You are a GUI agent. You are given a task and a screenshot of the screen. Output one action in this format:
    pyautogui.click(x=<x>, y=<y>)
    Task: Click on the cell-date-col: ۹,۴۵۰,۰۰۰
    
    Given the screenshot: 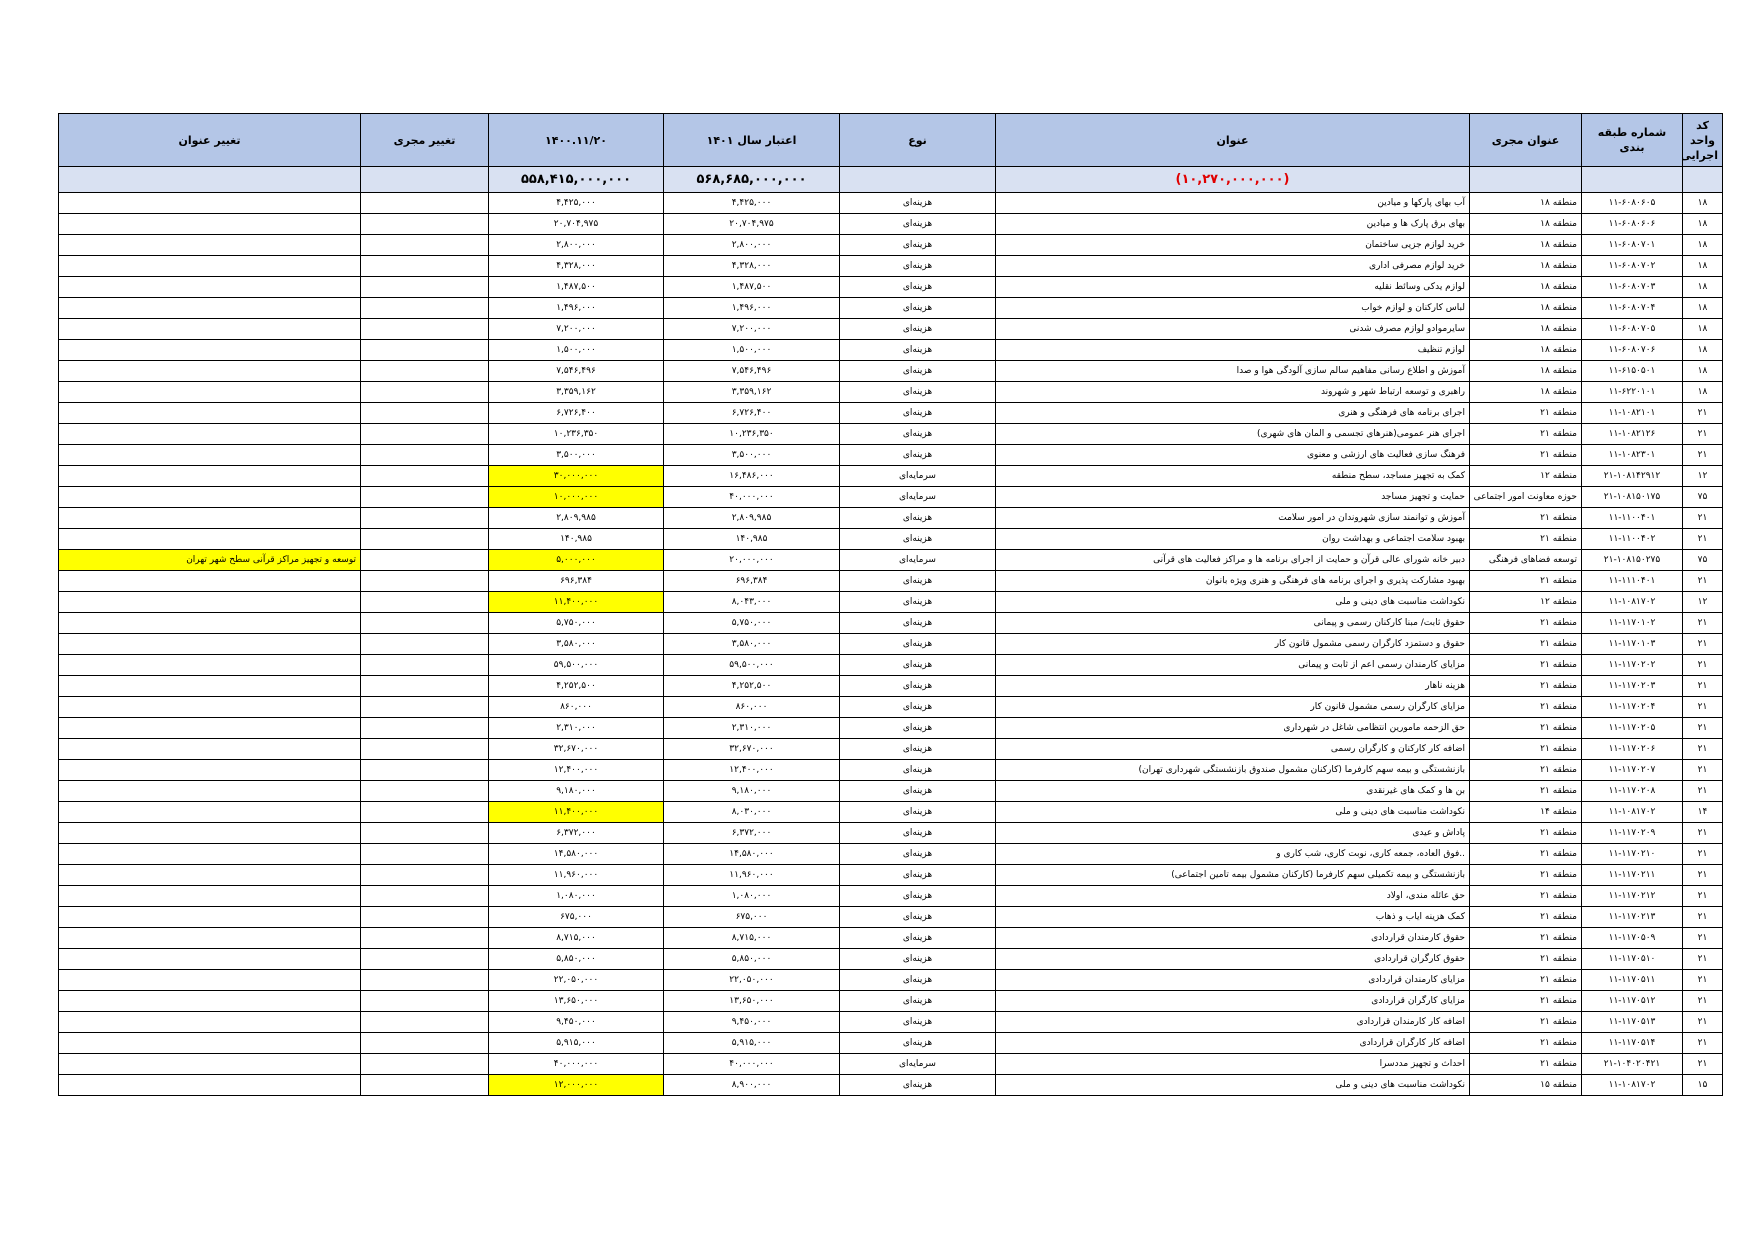 What is the action you would take?
    pyautogui.click(x=576, y=1022)
    